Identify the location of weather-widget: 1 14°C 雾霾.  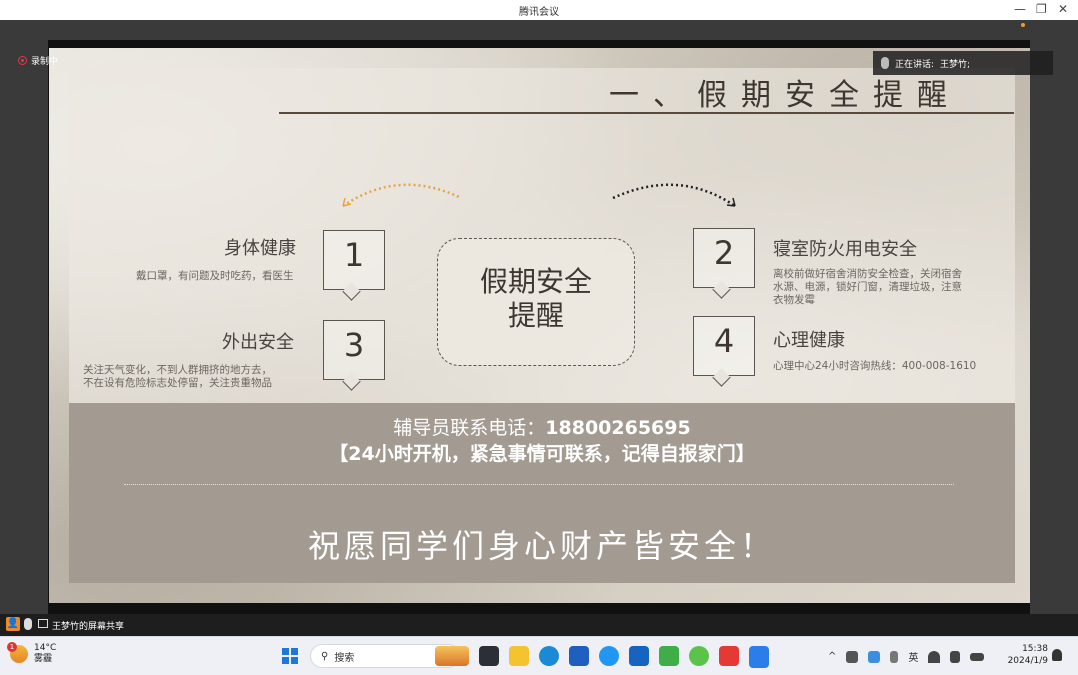
(32, 653).